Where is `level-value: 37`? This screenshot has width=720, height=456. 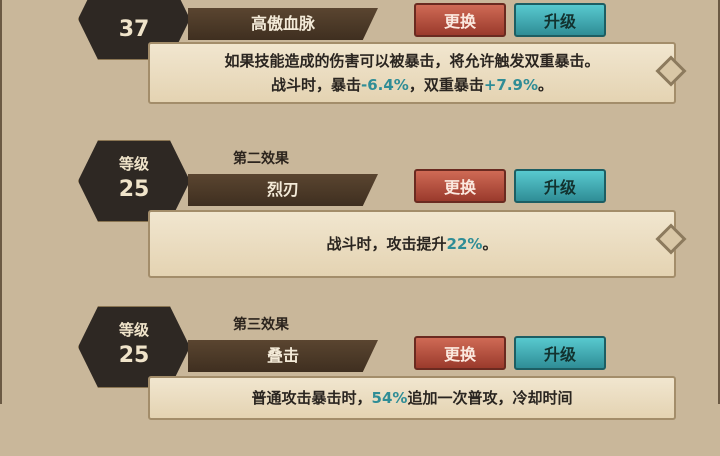
level-value: 37 is located at coordinates (134, 29).